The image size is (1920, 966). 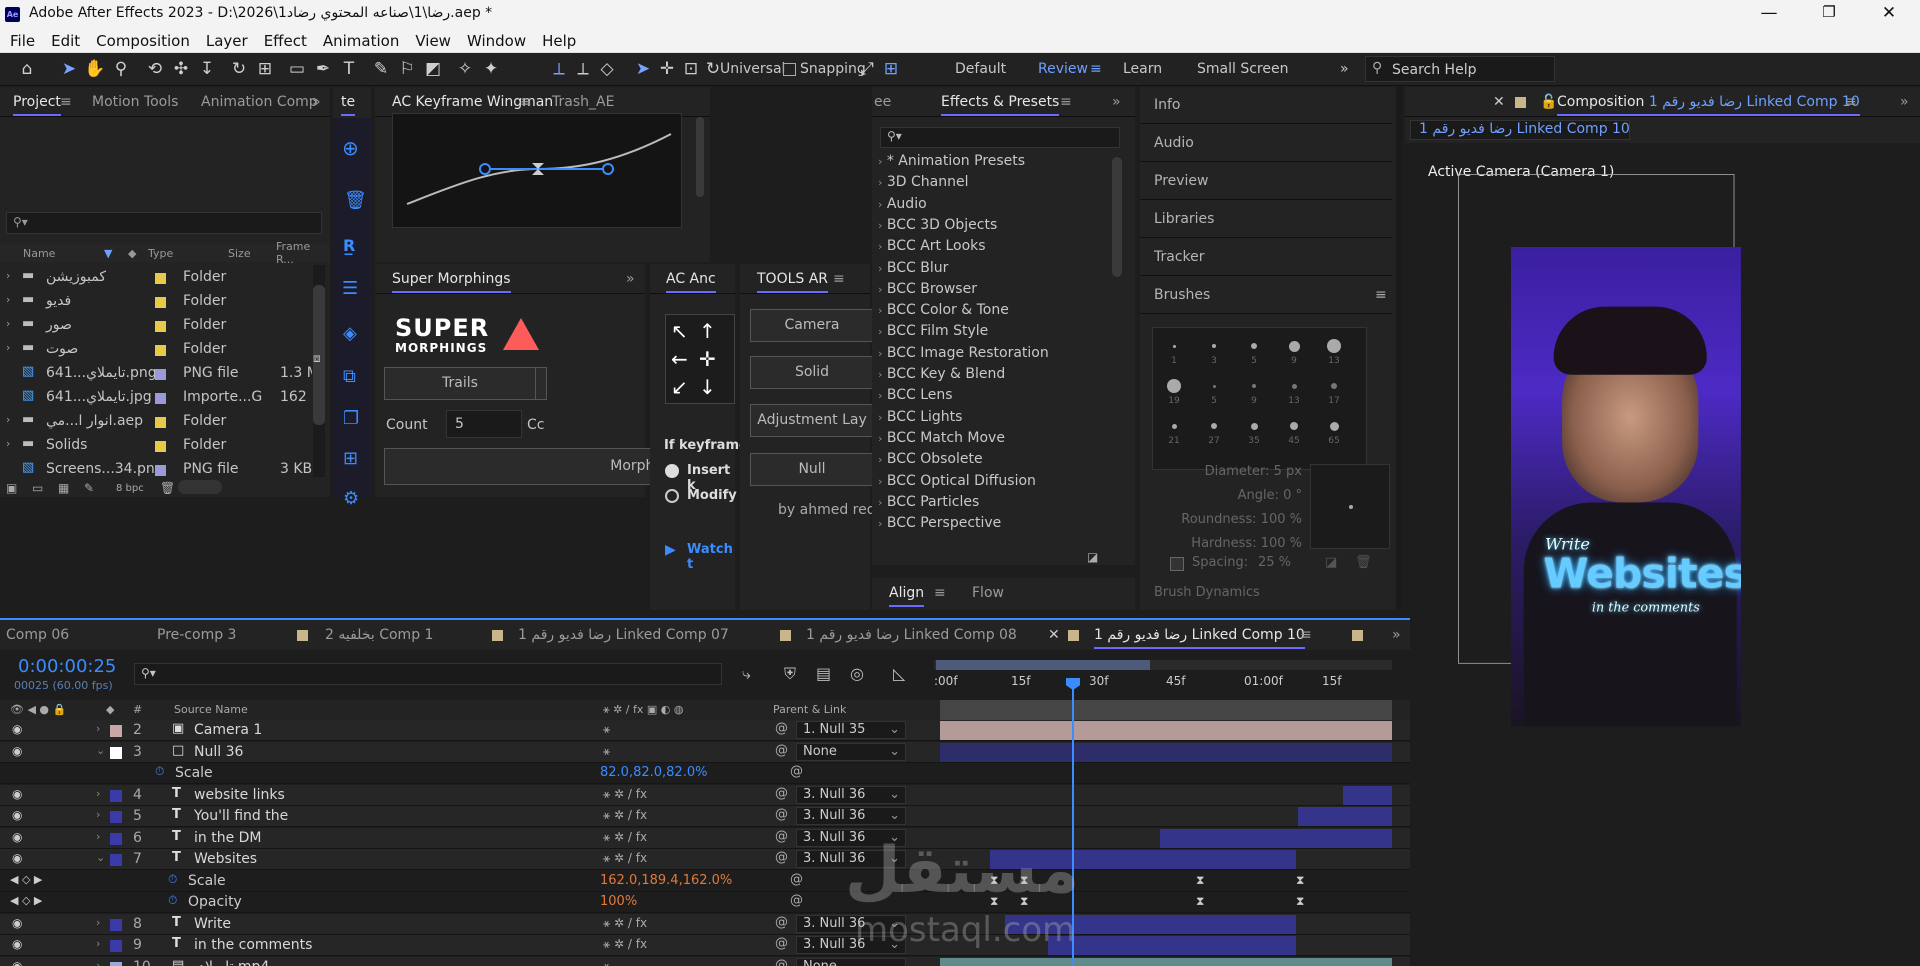 I want to click on effects-menu-icon: ≡, so click(x=1066, y=102).